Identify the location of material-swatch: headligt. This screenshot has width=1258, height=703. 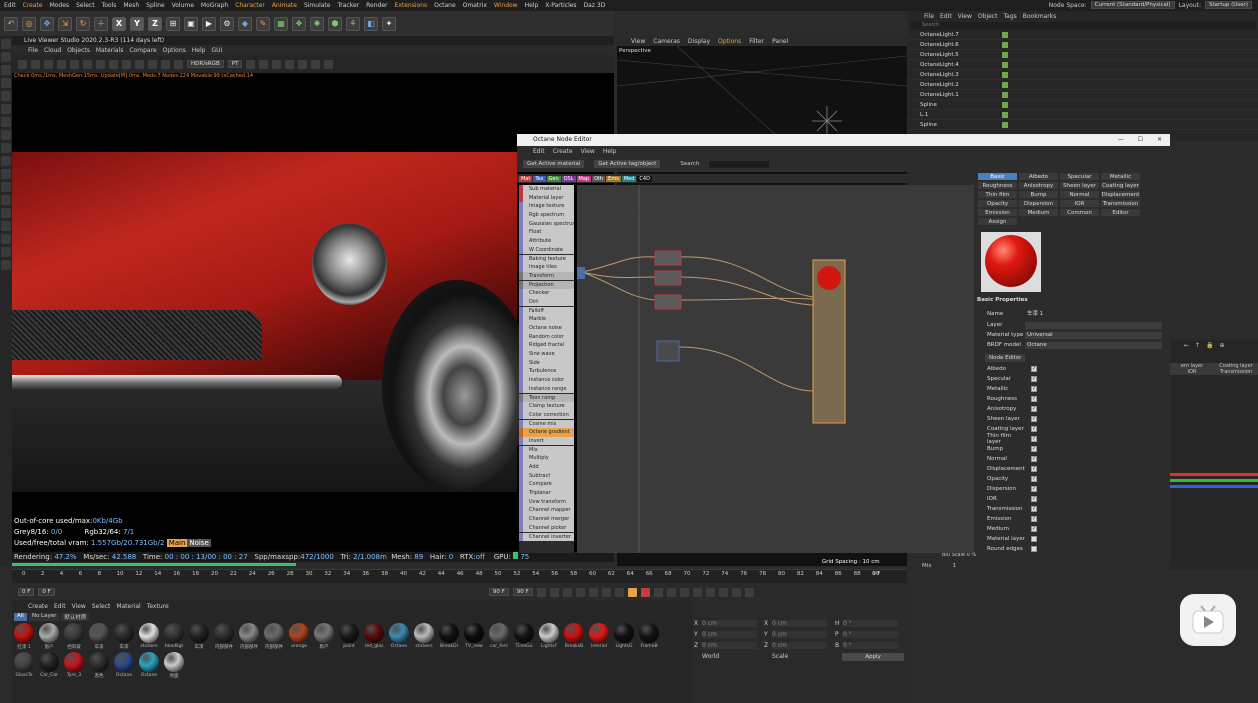
(174, 636).